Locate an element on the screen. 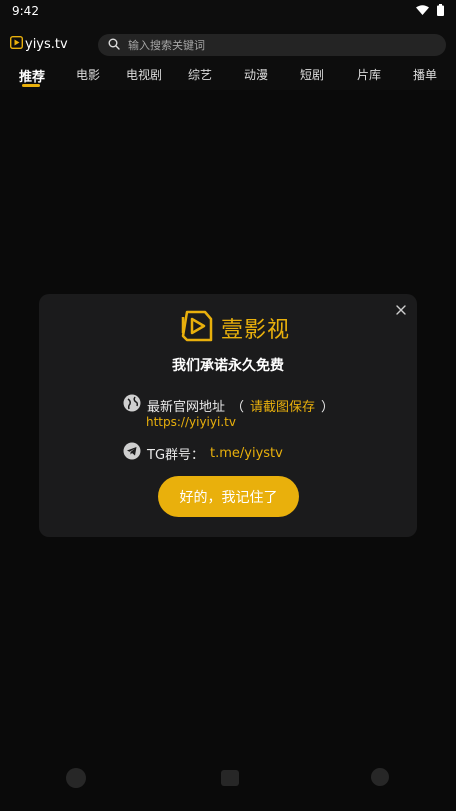 Image resolution: width=456 pixels, height=811 pixels. tab-short-drama: 短剧 is located at coordinates (312, 74).